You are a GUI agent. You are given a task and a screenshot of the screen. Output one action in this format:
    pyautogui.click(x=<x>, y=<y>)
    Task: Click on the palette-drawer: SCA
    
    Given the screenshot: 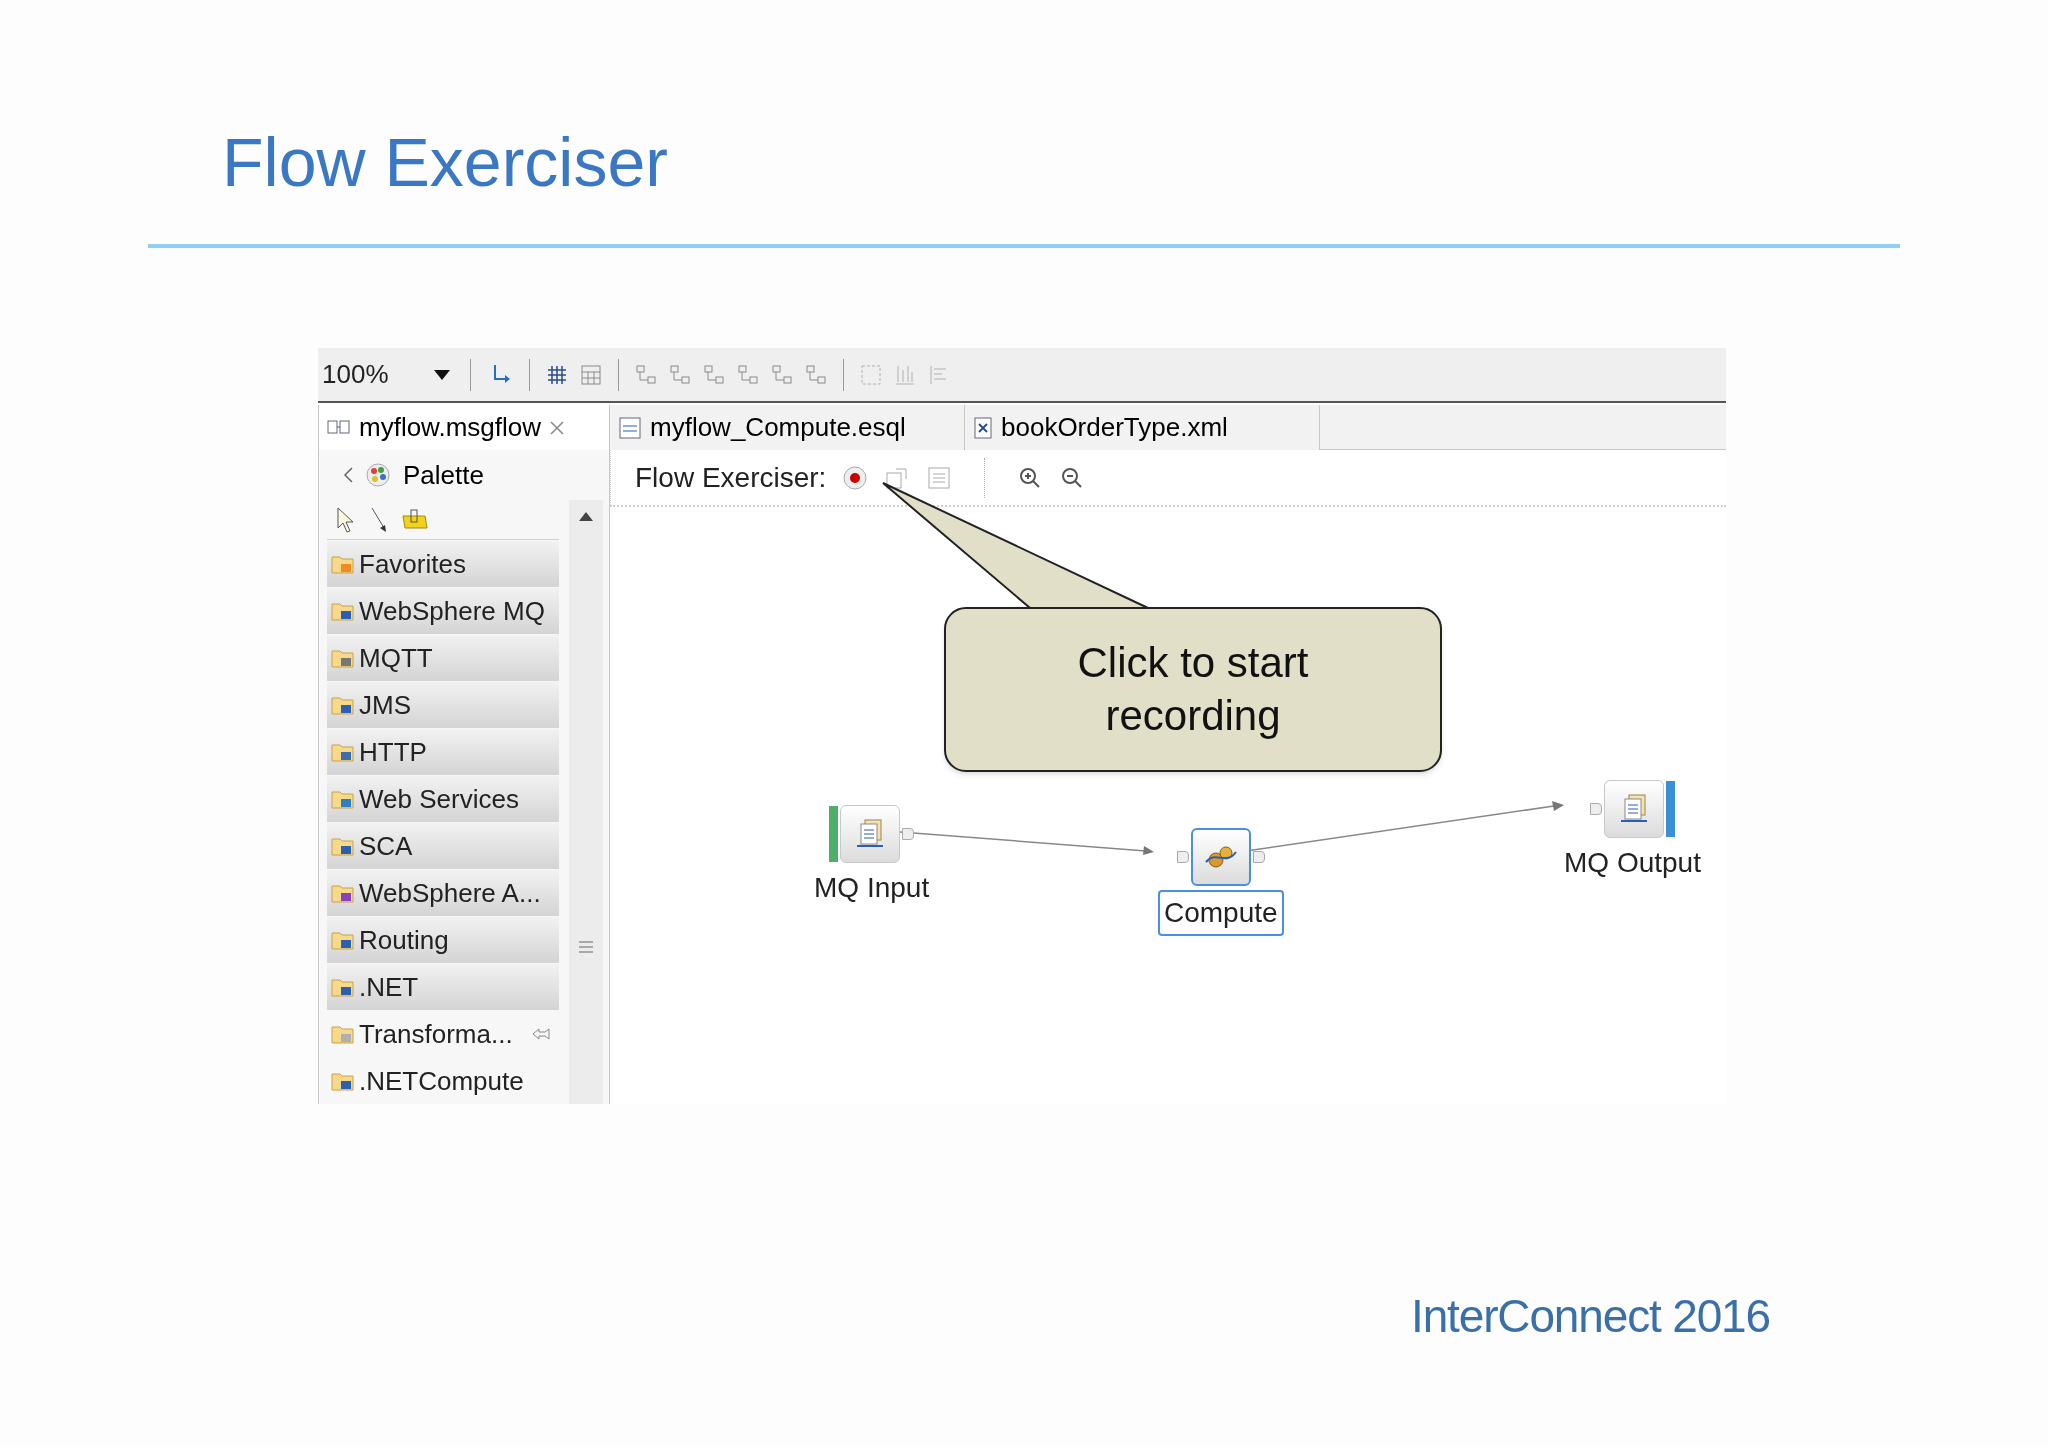 What is the action you would take?
    pyautogui.click(x=443, y=846)
    